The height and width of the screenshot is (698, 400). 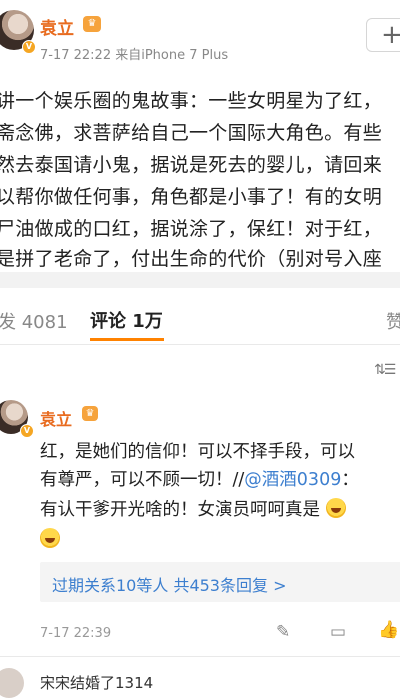 I want to click on tab-reposts: 发 4081, so click(x=34, y=321).